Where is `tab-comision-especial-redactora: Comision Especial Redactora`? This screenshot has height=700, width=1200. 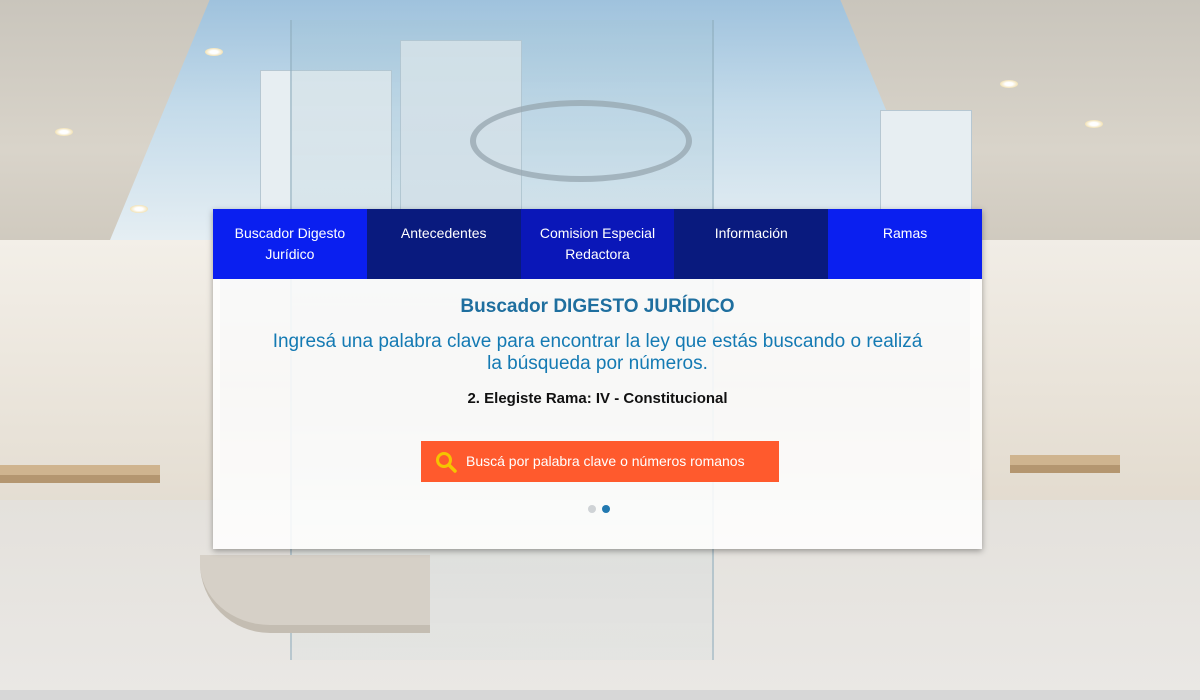
tab-comision-especial-redactora: Comision Especial Redactora is located at coordinates (597, 244).